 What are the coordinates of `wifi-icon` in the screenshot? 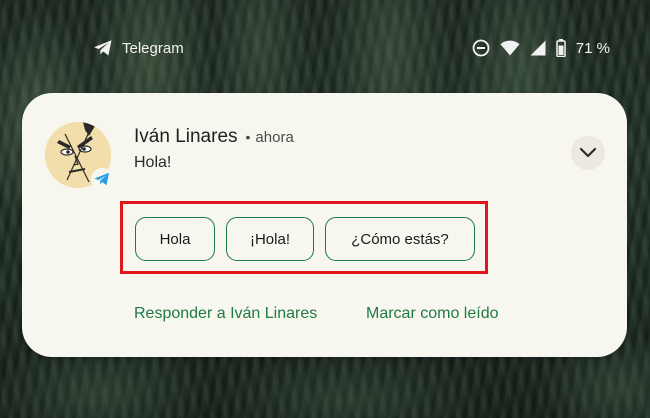 It's located at (510, 48).